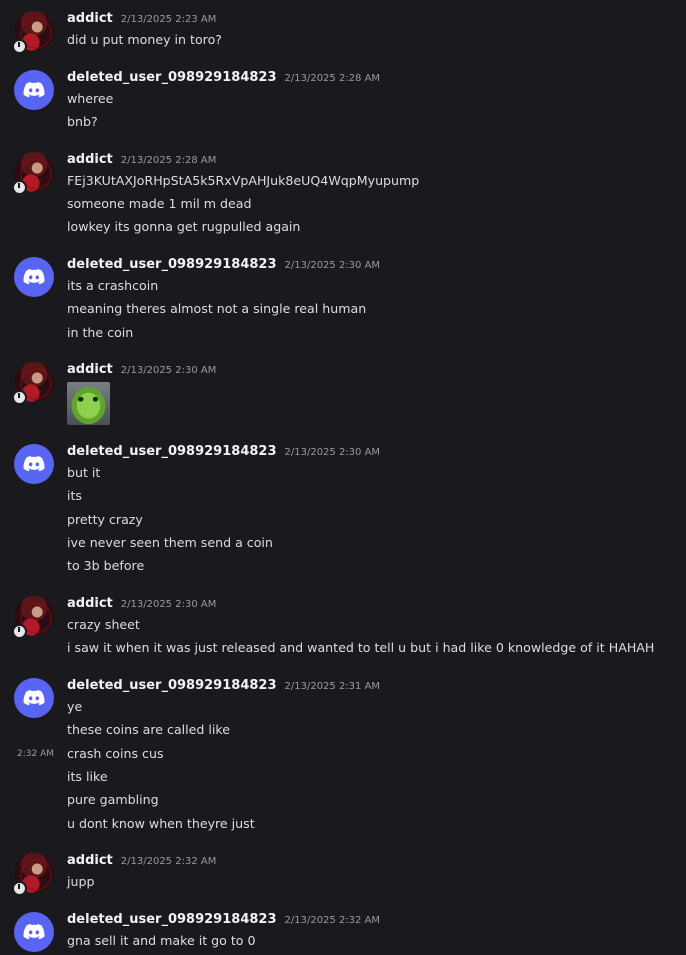 The height and width of the screenshot is (955, 686). What do you see at coordinates (105, 519) in the screenshot?
I see `message-text: pretty crazy` at bounding box center [105, 519].